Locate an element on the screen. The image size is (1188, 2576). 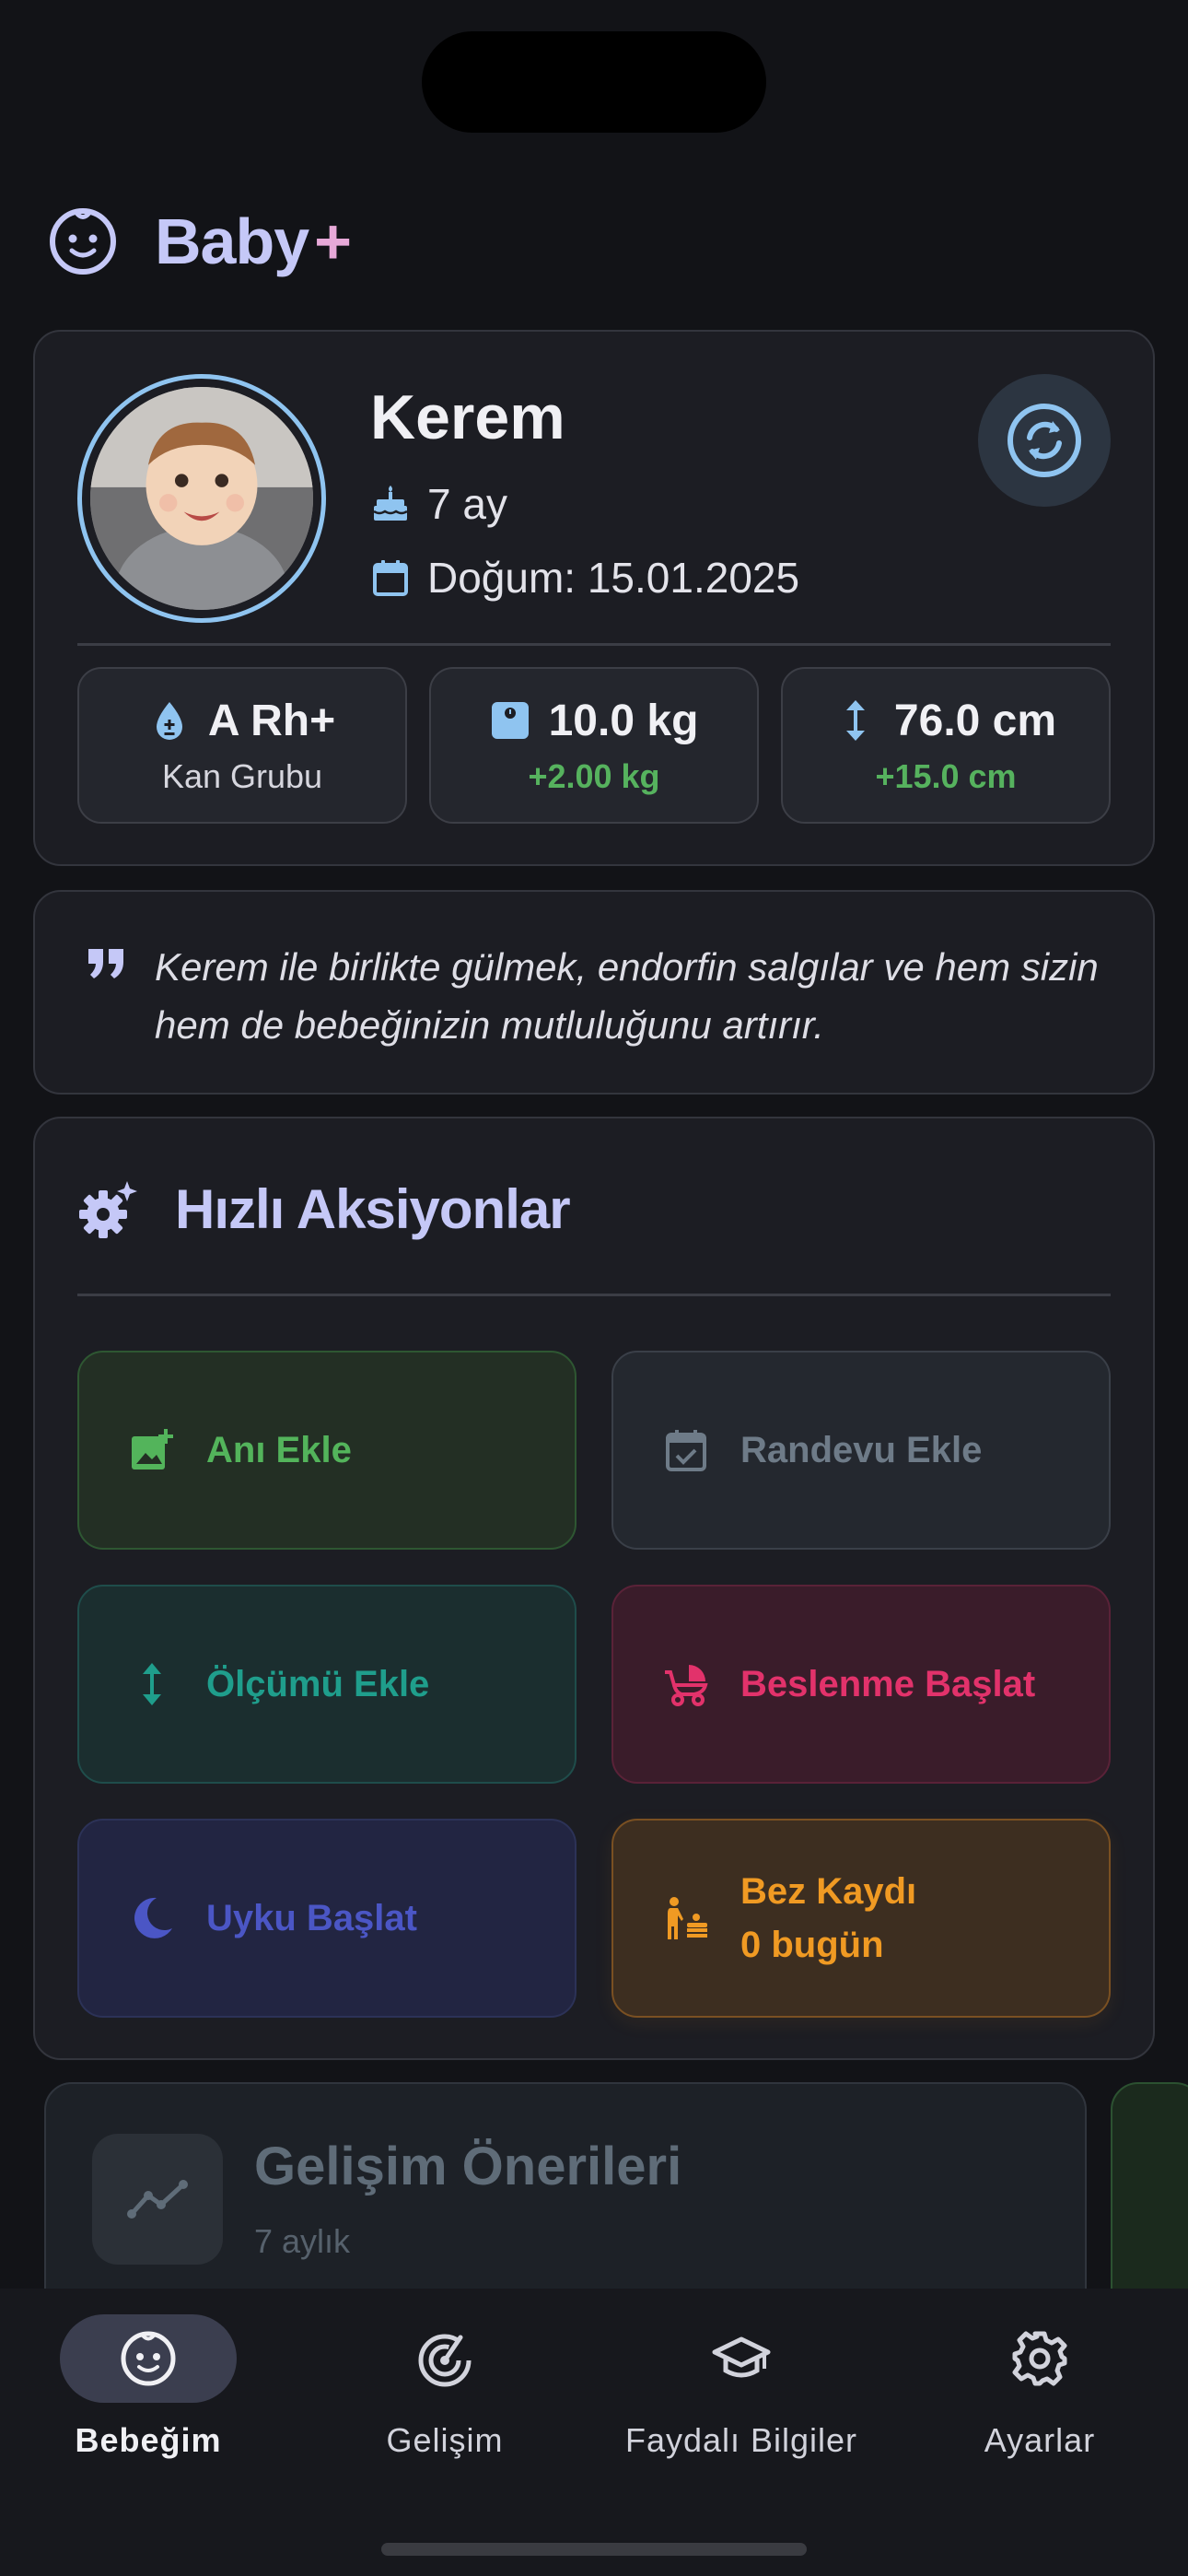
start-feeding-label: Beslenme Başlat is located at coordinates (888, 1684).